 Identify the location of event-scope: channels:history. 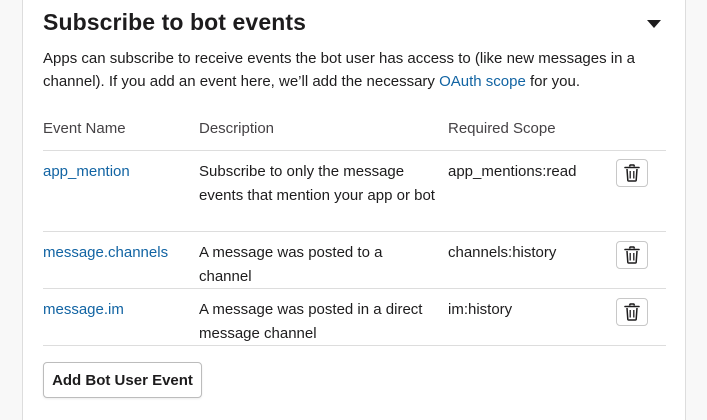
(502, 252).